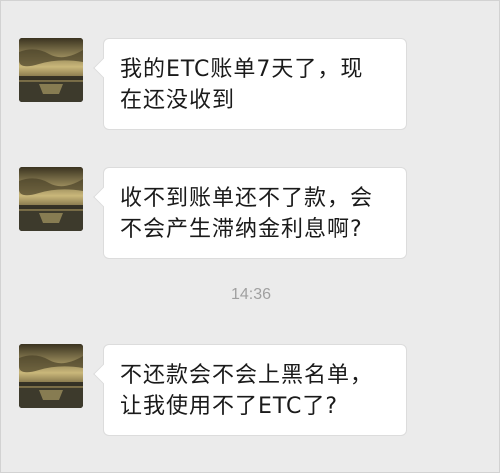 This screenshot has height=473, width=500. What do you see at coordinates (251, 294) in the screenshot?
I see `message-timestamp: 14:36` at bounding box center [251, 294].